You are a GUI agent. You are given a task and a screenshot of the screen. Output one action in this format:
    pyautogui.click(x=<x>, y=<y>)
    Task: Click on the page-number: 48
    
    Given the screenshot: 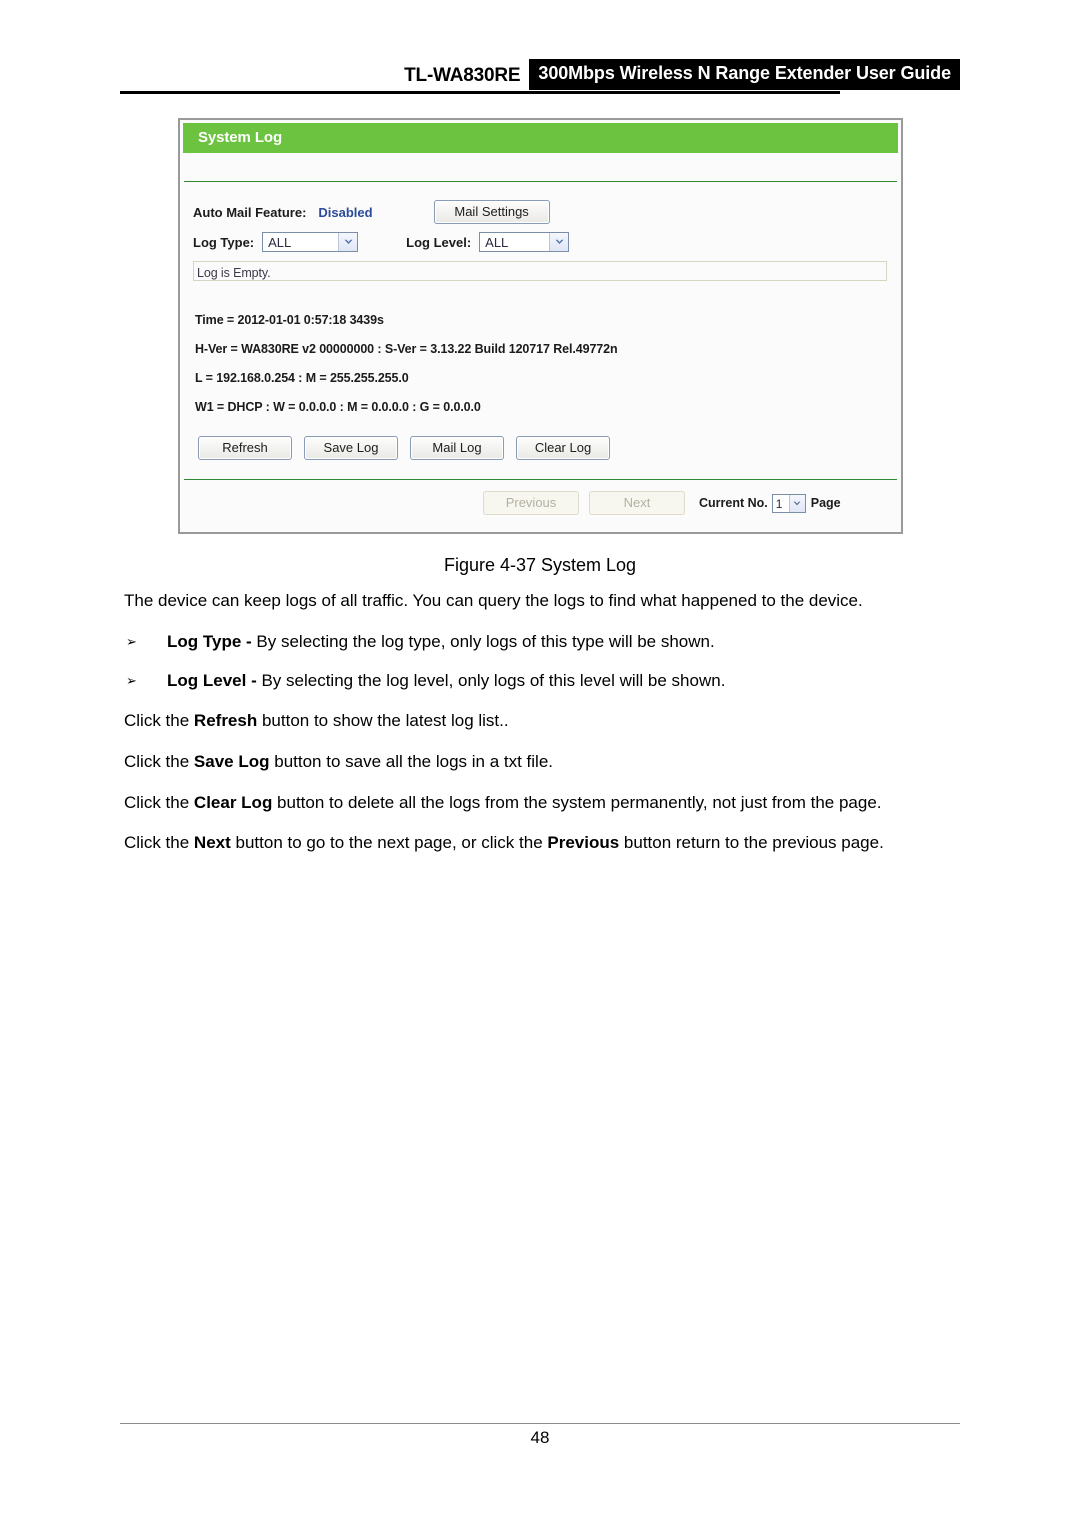 What is the action you would take?
    pyautogui.click(x=540, y=1437)
    